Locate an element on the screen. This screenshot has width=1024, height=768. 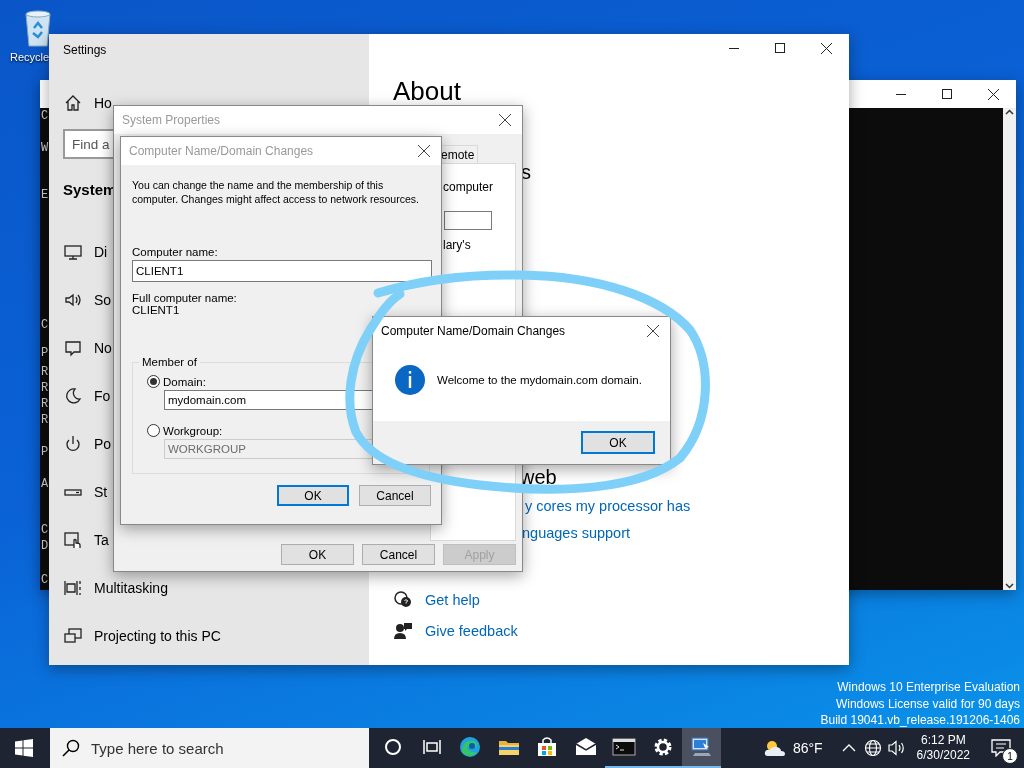
display-icon is located at coordinates (73, 252).